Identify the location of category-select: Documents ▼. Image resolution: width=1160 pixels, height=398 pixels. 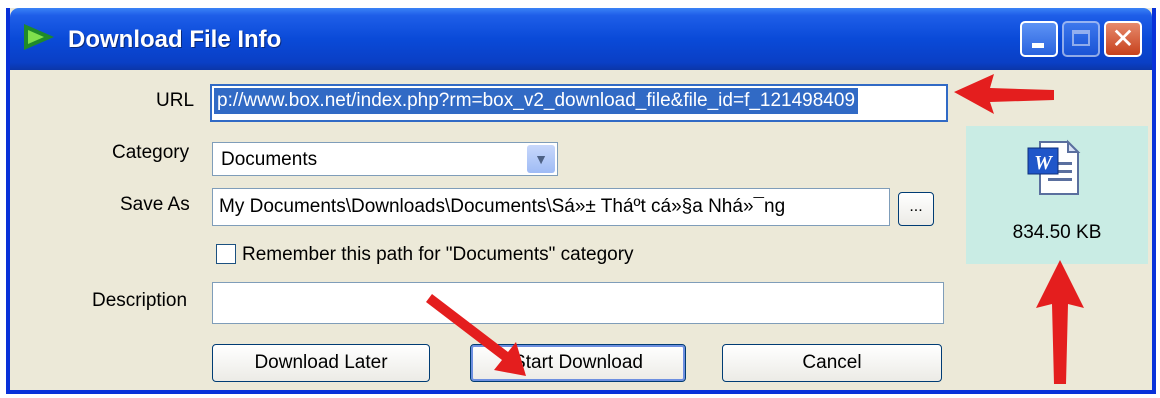
(385, 159).